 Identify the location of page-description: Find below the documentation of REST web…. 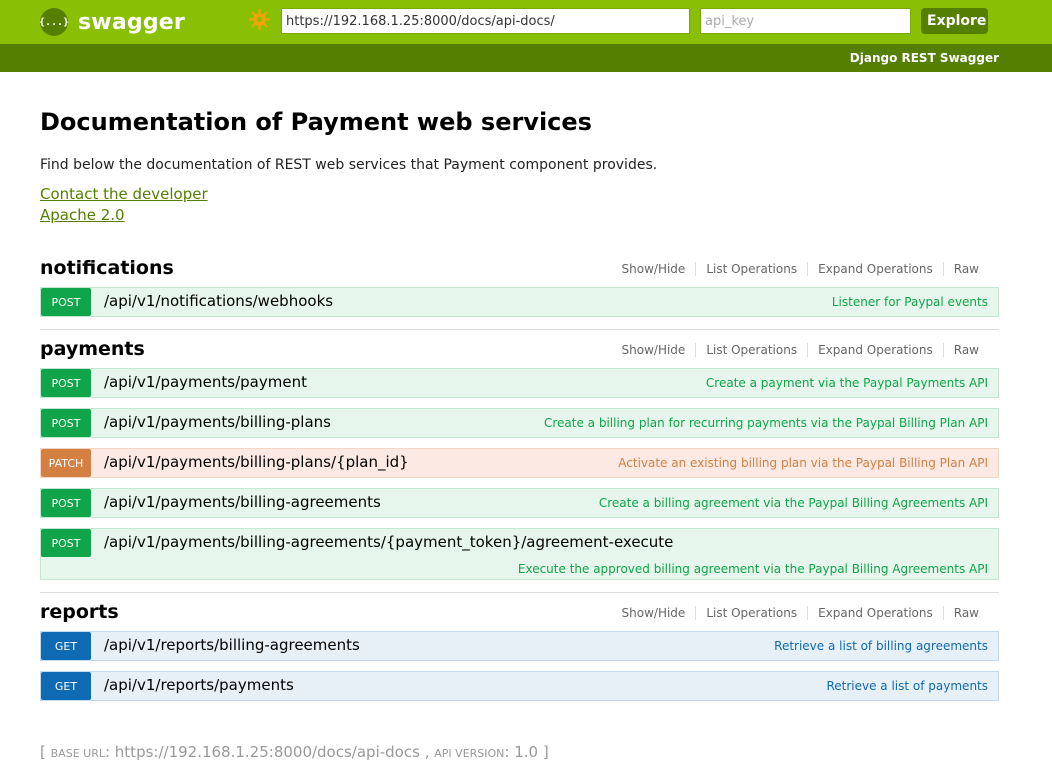
(349, 165).